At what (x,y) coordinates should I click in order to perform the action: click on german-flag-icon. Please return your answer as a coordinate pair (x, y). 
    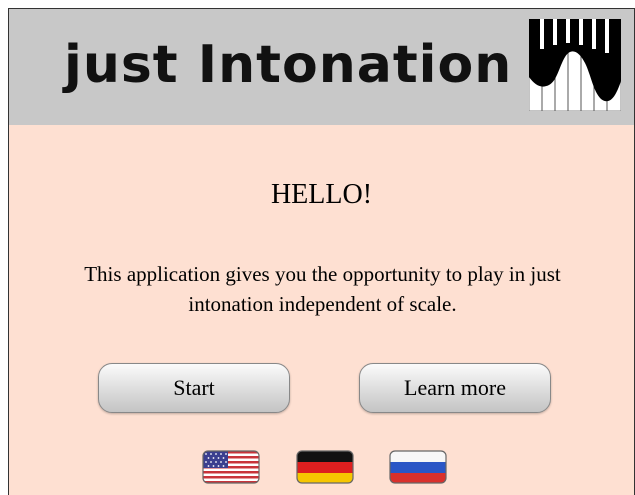
    Looking at the image, I should click on (325, 467).